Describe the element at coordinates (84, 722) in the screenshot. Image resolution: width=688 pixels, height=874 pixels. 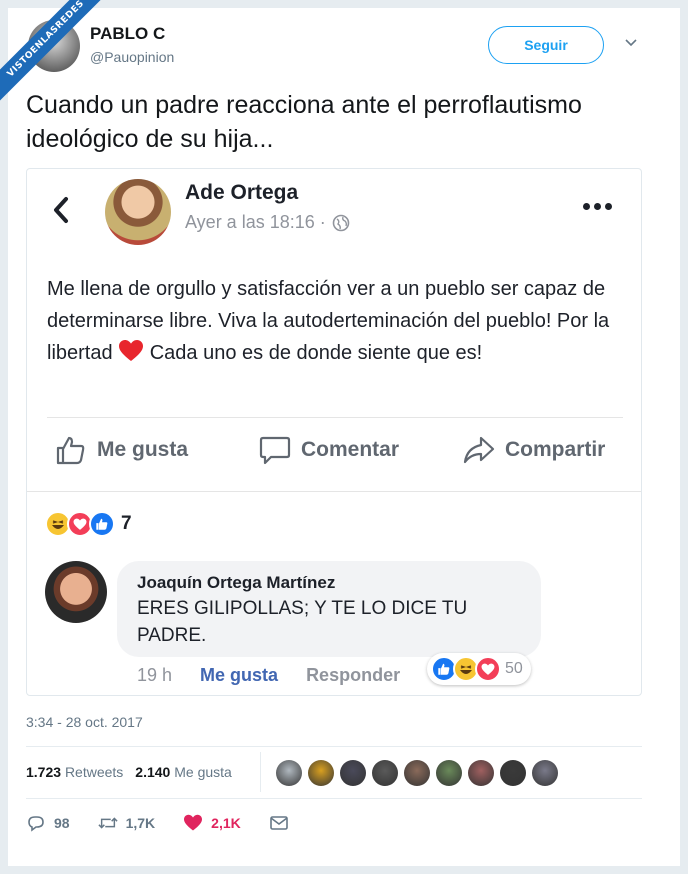
I see `tweet-timestamp: 3:34 - 28 oct. 2017` at that location.